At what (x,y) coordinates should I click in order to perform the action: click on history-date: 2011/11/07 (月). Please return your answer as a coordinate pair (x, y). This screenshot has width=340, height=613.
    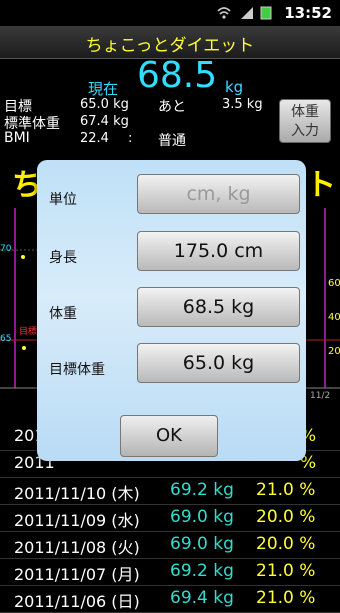
    Looking at the image, I should click on (77, 574).